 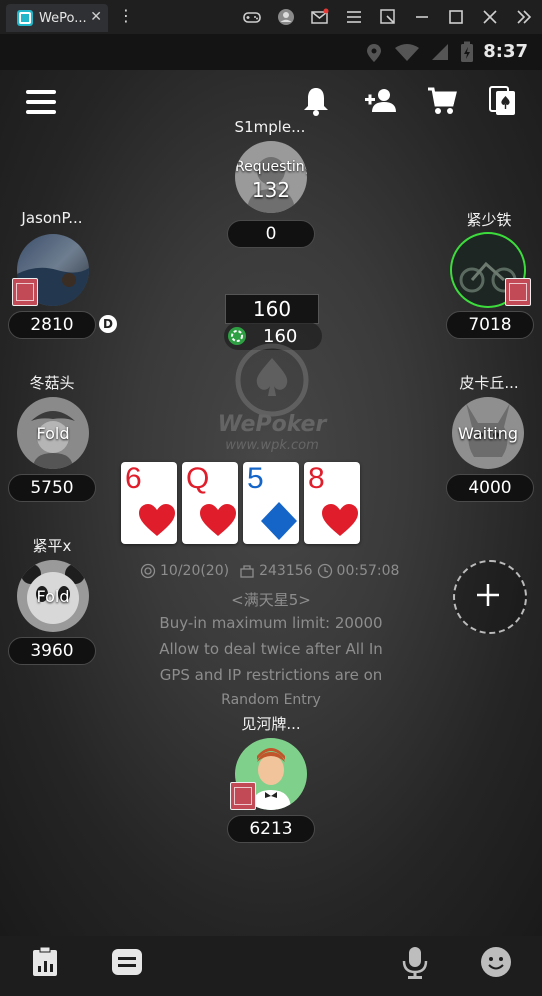 What do you see at coordinates (490, 17) in the screenshot?
I see `close-window-icon` at bounding box center [490, 17].